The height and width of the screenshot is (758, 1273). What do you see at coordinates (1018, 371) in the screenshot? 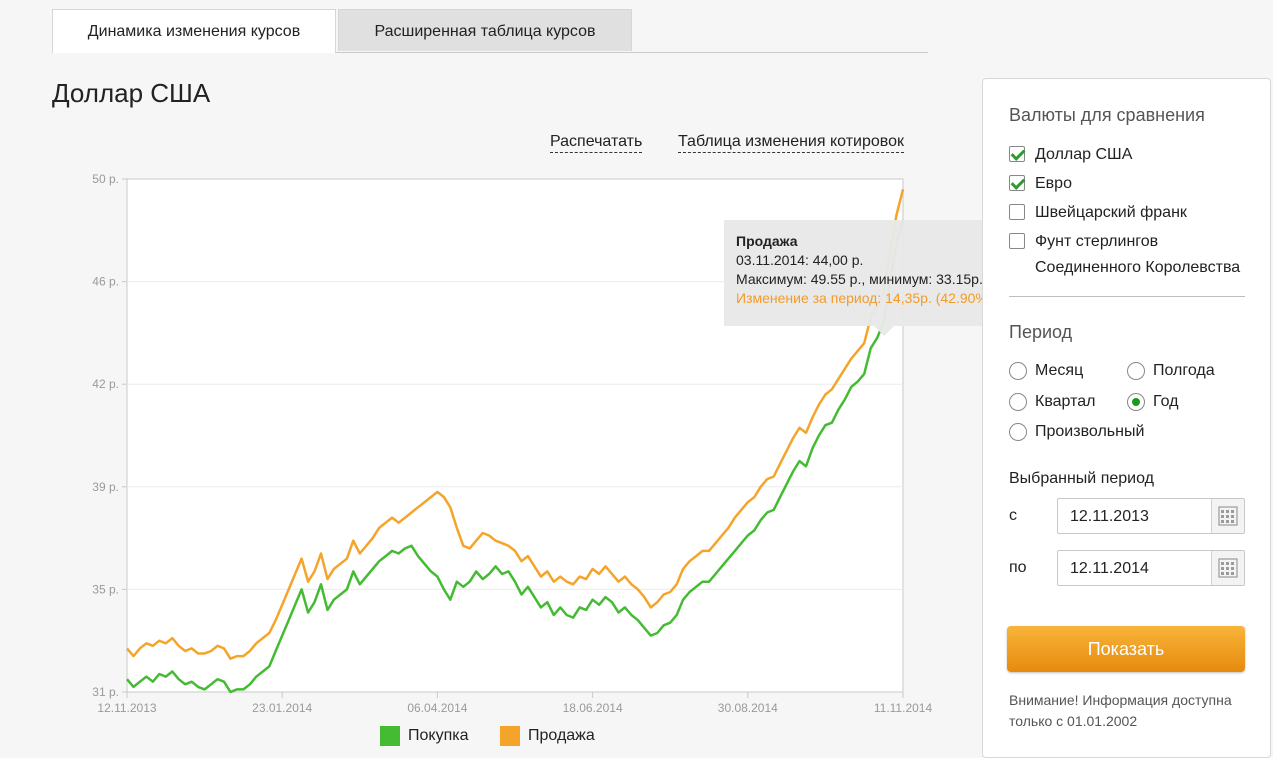
I see `radio-month` at bounding box center [1018, 371].